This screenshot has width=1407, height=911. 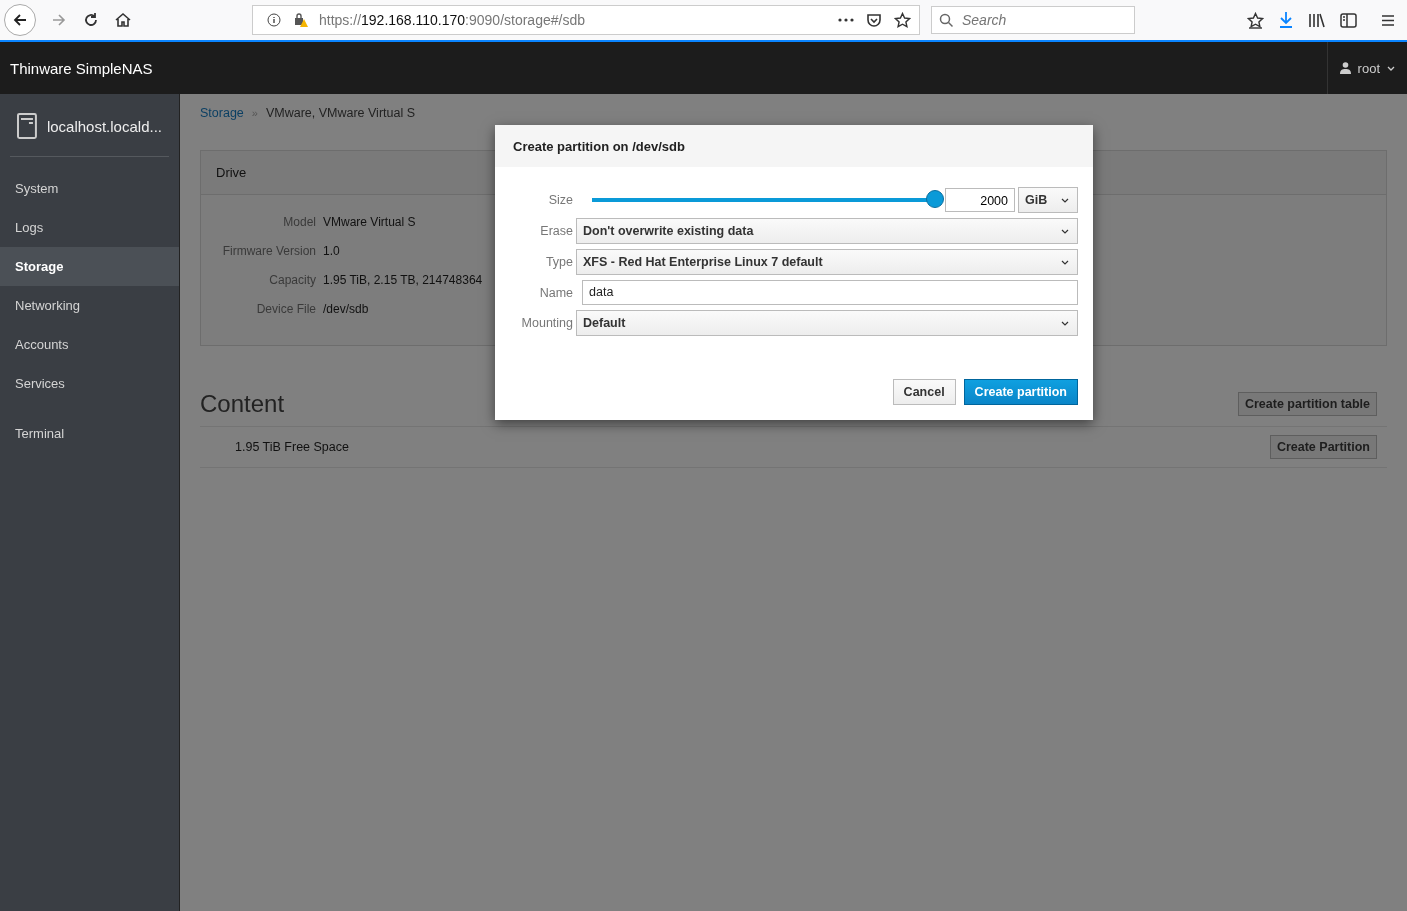 What do you see at coordinates (340, 113) in the screenshot?
I see `breadcrumb-current: VMware, VMware Virtual S` at bounding box center [340, 113].